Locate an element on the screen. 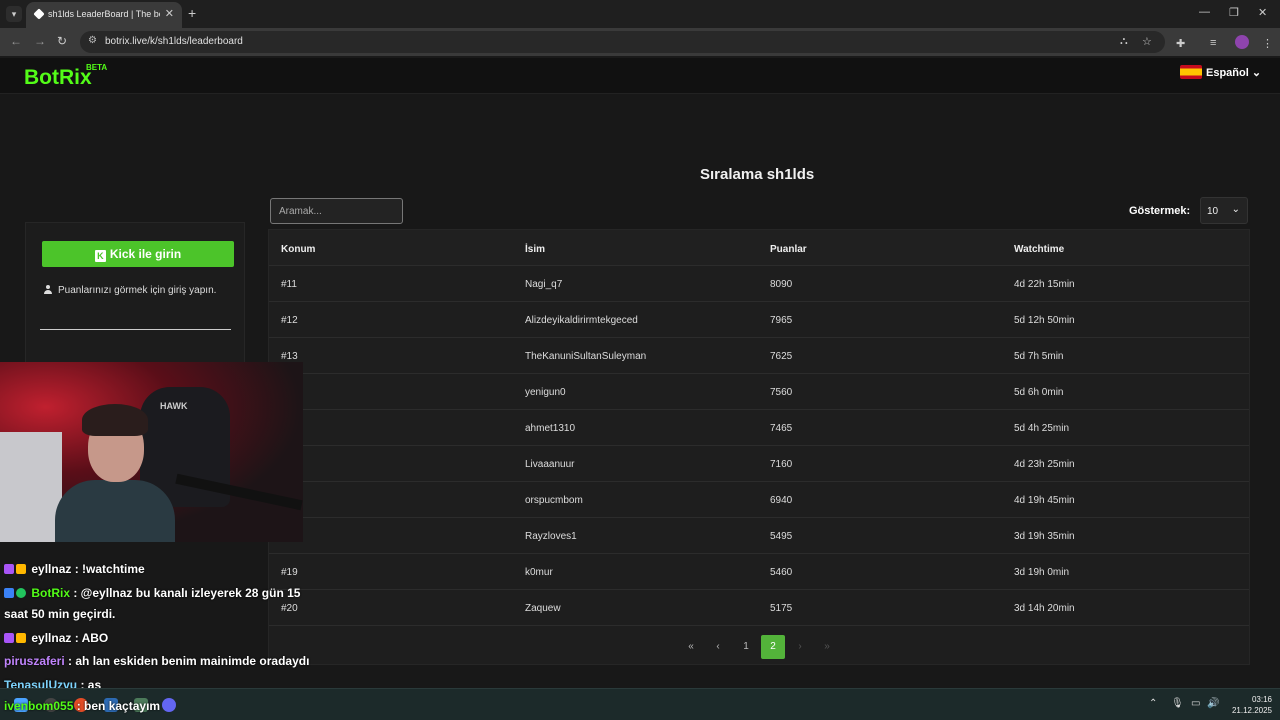 The height and width of the screenshot is (720, 1280). forward-icon: → is located at coordinates (40, 41).